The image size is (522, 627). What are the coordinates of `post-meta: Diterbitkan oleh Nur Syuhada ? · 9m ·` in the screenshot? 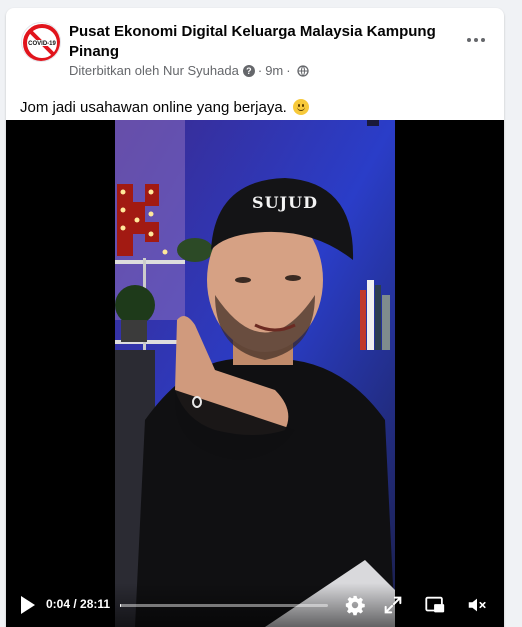 It's located at (189, 71).